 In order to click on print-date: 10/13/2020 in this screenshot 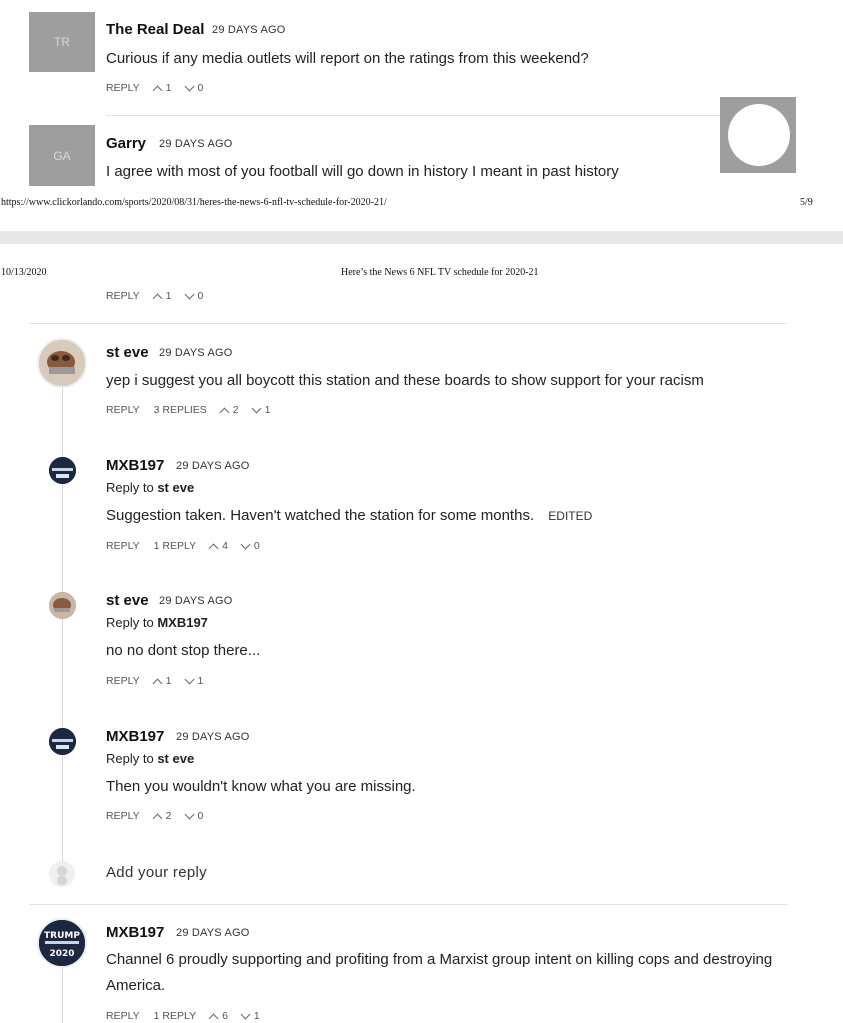, I will do `click(24, 272)`.